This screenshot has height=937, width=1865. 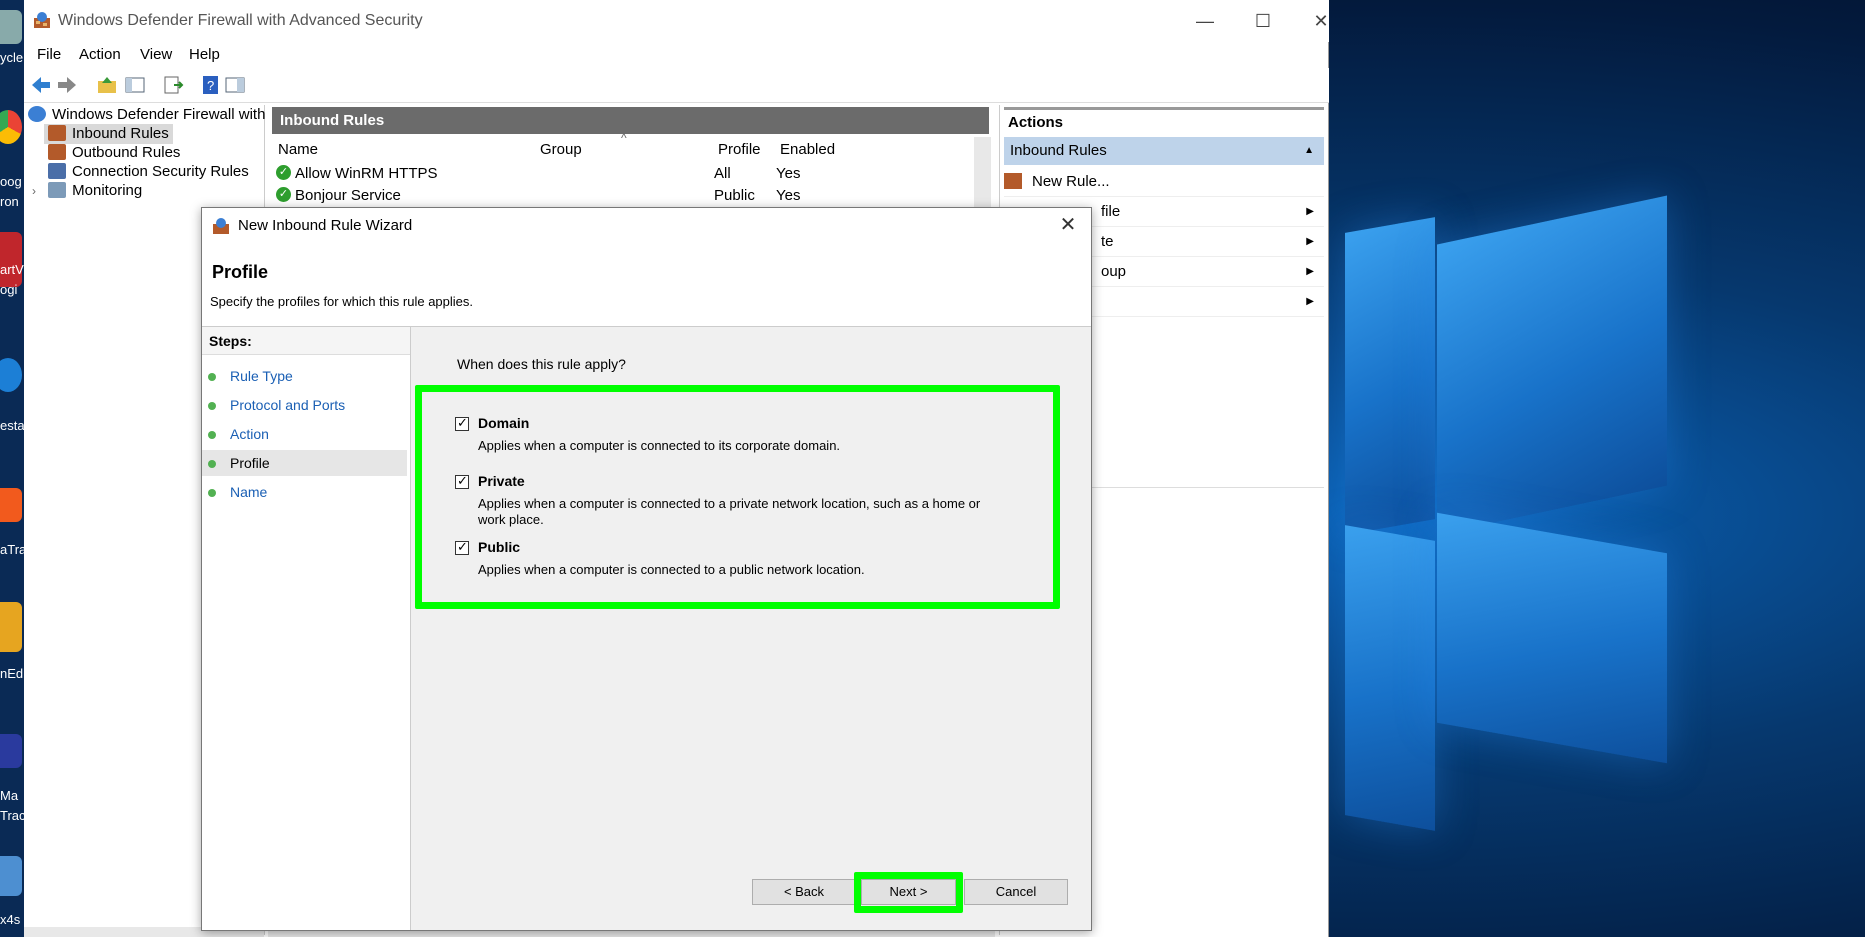 What do you see at coordinates (67, 85) in the screenshot?
I see `forward-arrow-icon` at bounding box center [67, 85].